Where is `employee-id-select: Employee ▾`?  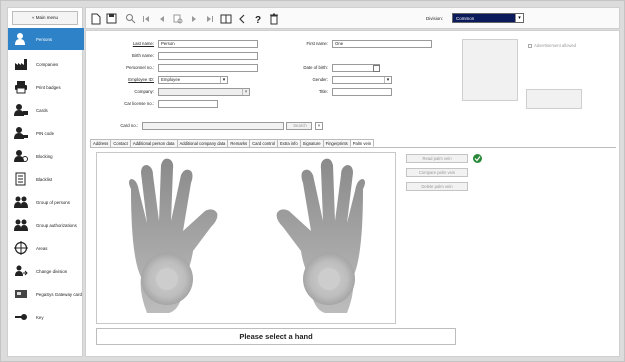
employee-id-select: Employee ▾ is located at coordinates (193, 80).